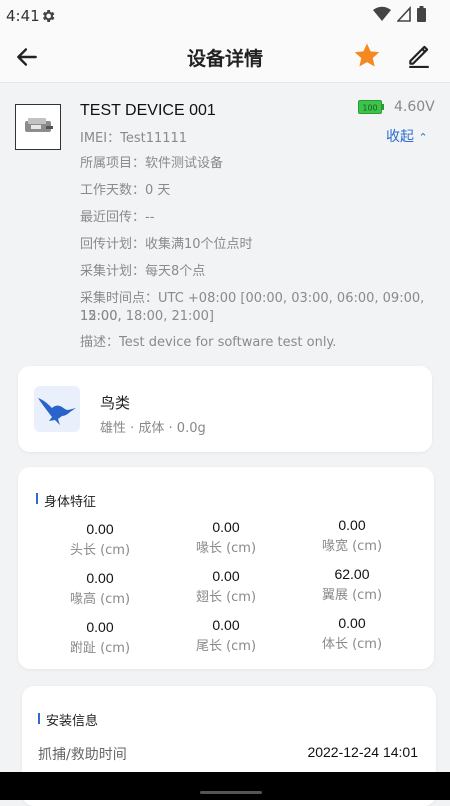 This screenshot has width=450, height=806. What do you see at coordinates (57, 411) in the screenshot?
I see `bird-icon` at bounding box center [57, 411].